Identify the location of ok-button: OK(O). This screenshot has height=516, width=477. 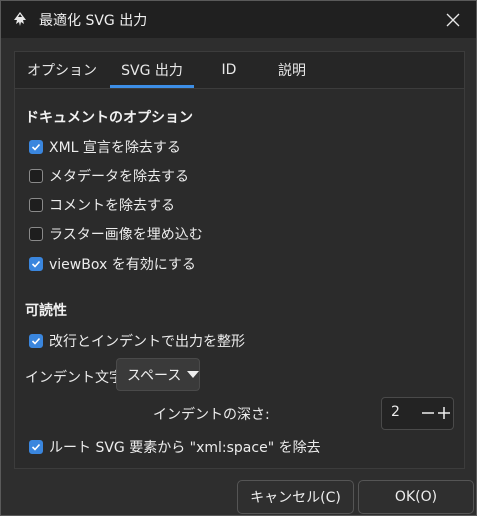
(416, 497).